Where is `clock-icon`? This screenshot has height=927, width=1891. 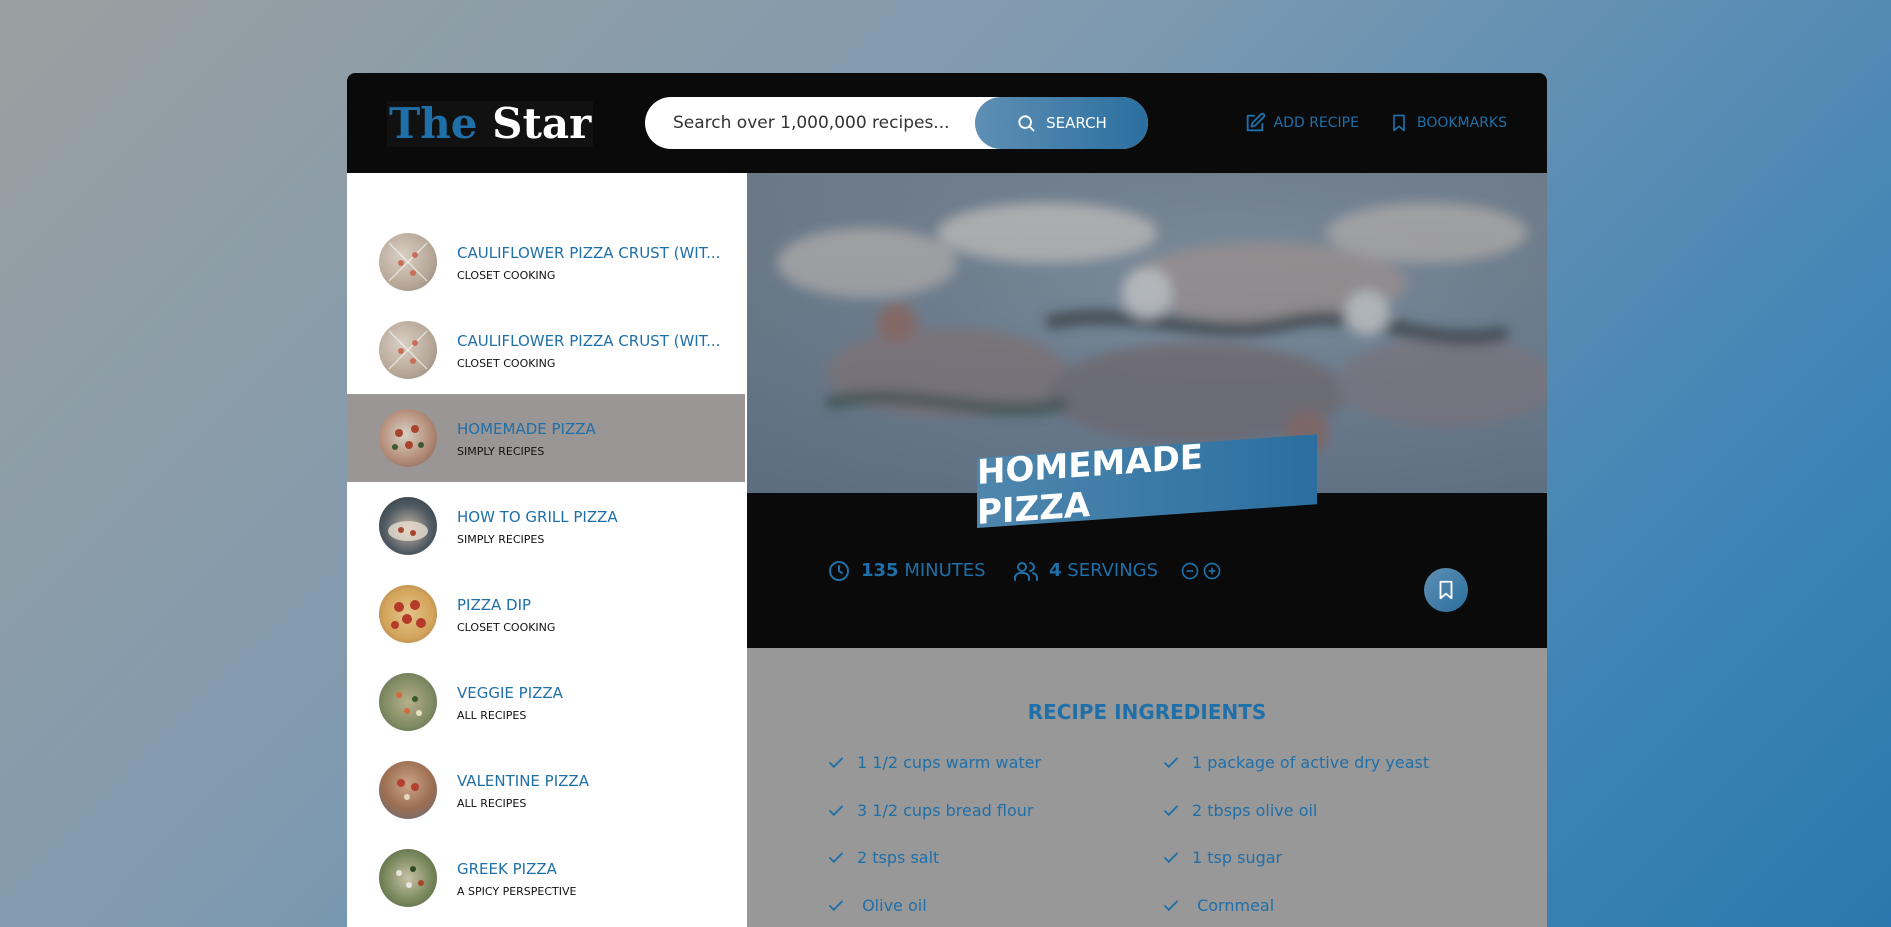 clock-icon is located at coordinates (839, 571).